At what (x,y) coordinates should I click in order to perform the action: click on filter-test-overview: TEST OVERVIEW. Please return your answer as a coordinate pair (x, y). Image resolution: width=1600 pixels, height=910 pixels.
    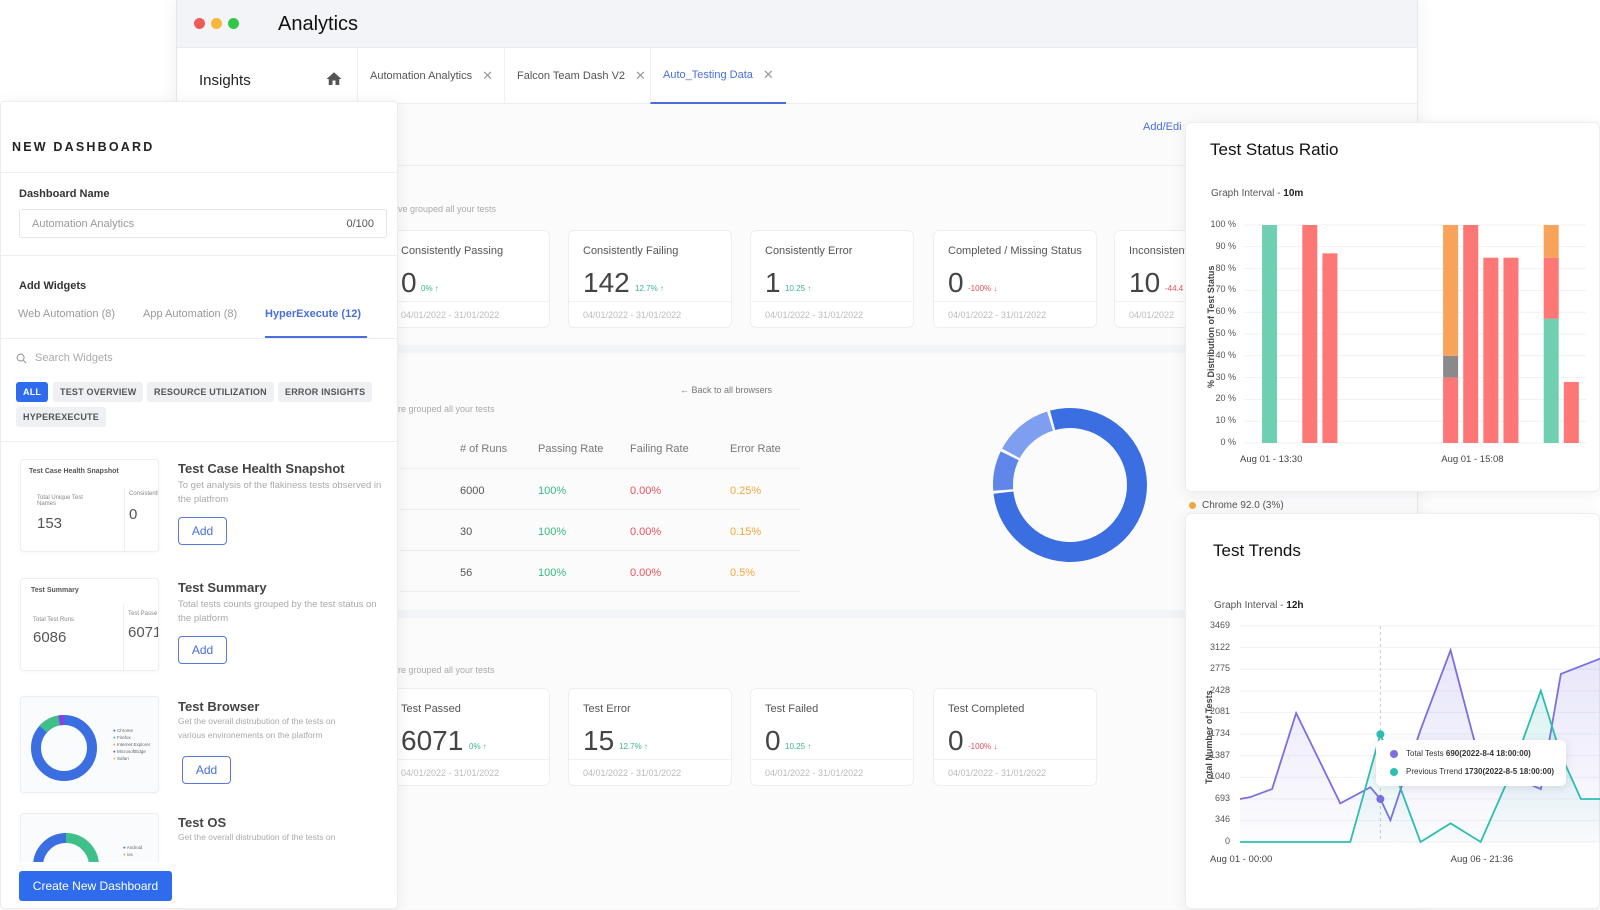
    Looking at the image, I should click on (98, 392).